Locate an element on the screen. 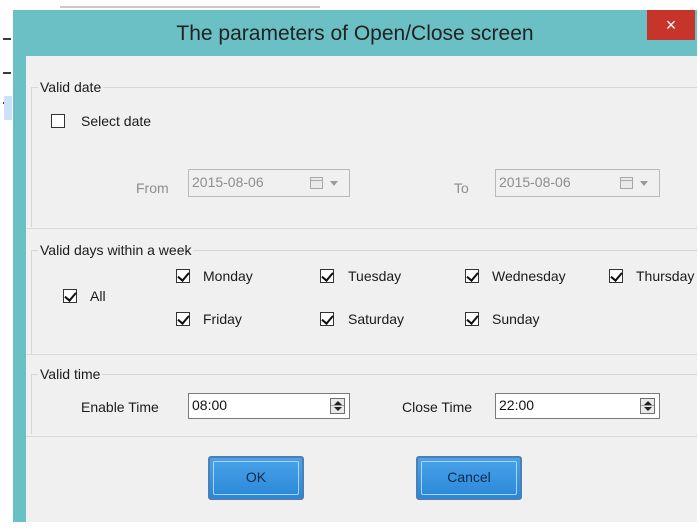 The width and height of the screenshot is (698, 531). tuesday-label: Tuesday is located at coordinates (375, 276).